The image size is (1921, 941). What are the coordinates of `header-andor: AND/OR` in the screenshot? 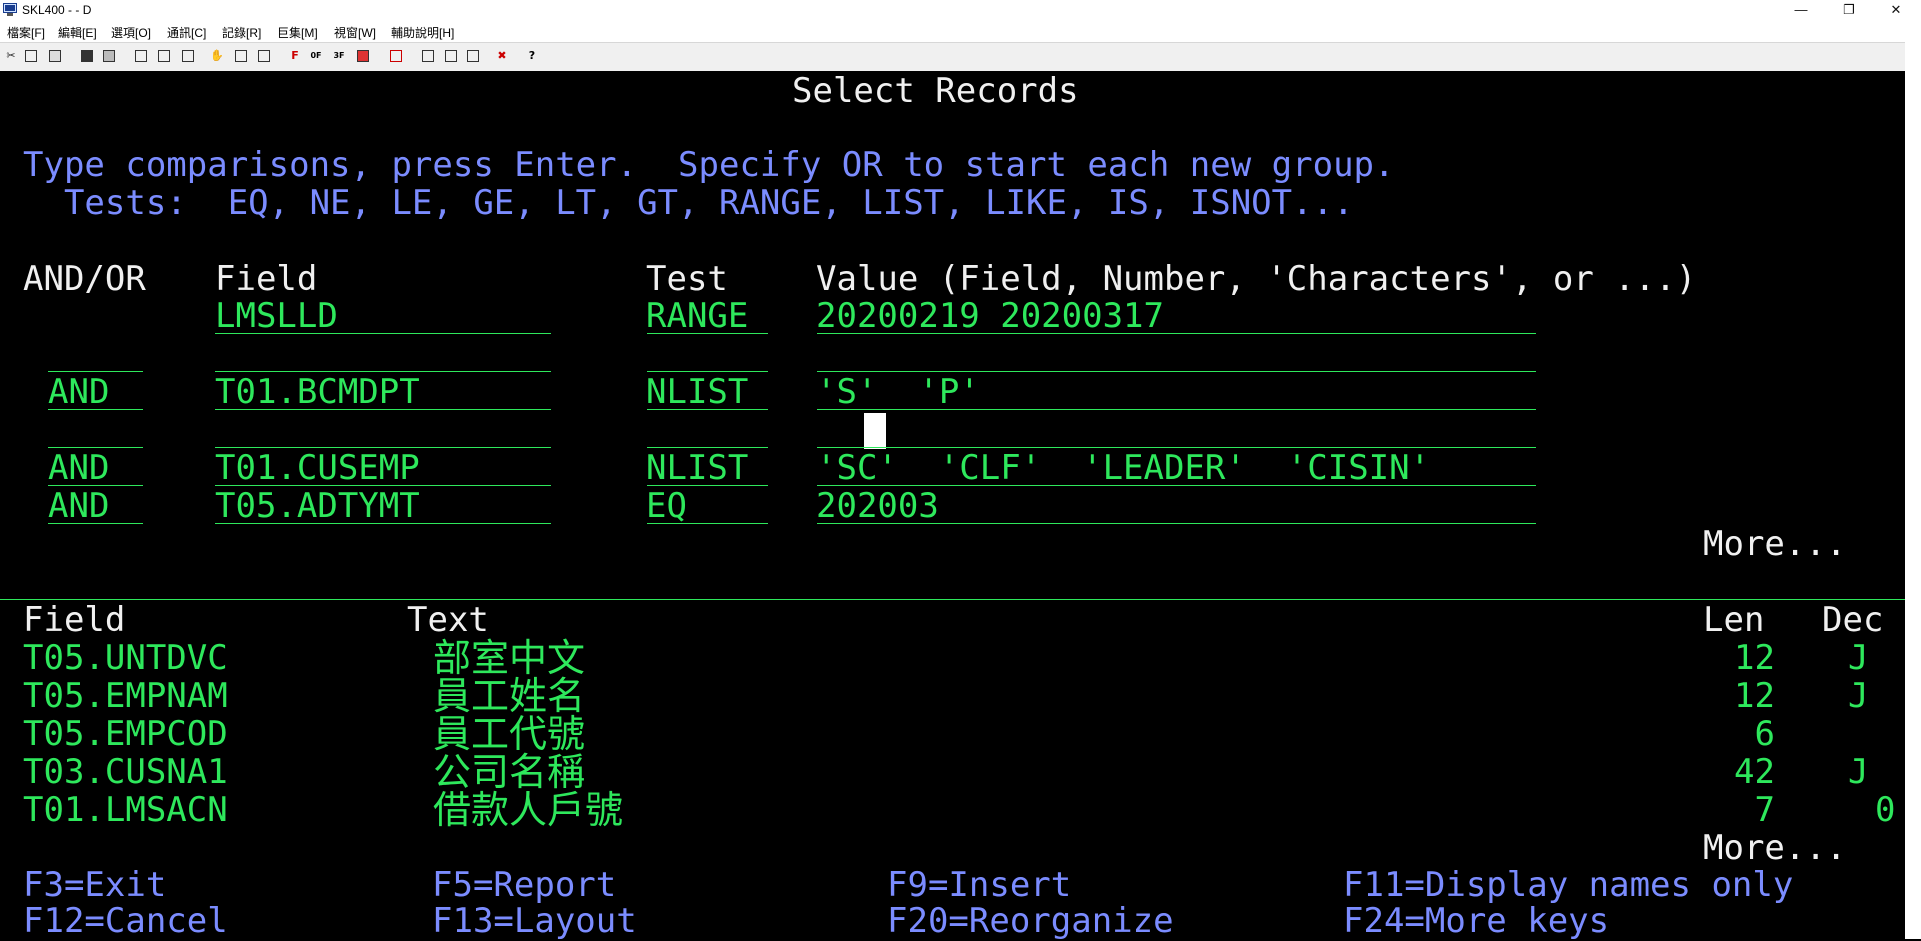 It's located at (84, 279).